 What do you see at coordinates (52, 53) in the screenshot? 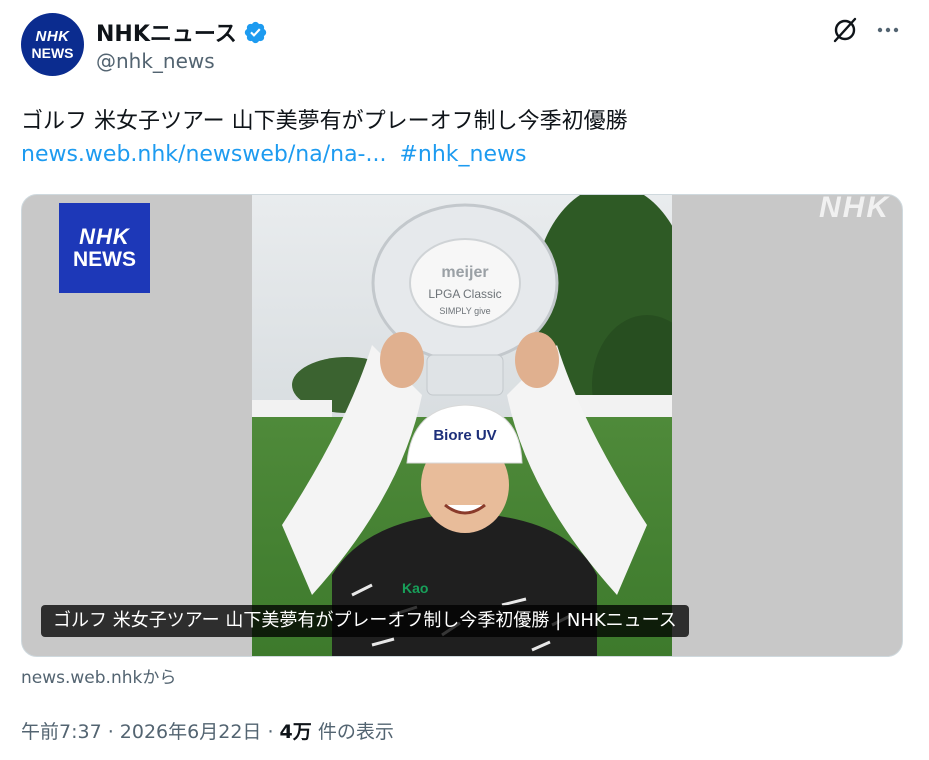
I see `avatar-logo-line2: NEWS` at bounding box center [52, 53].